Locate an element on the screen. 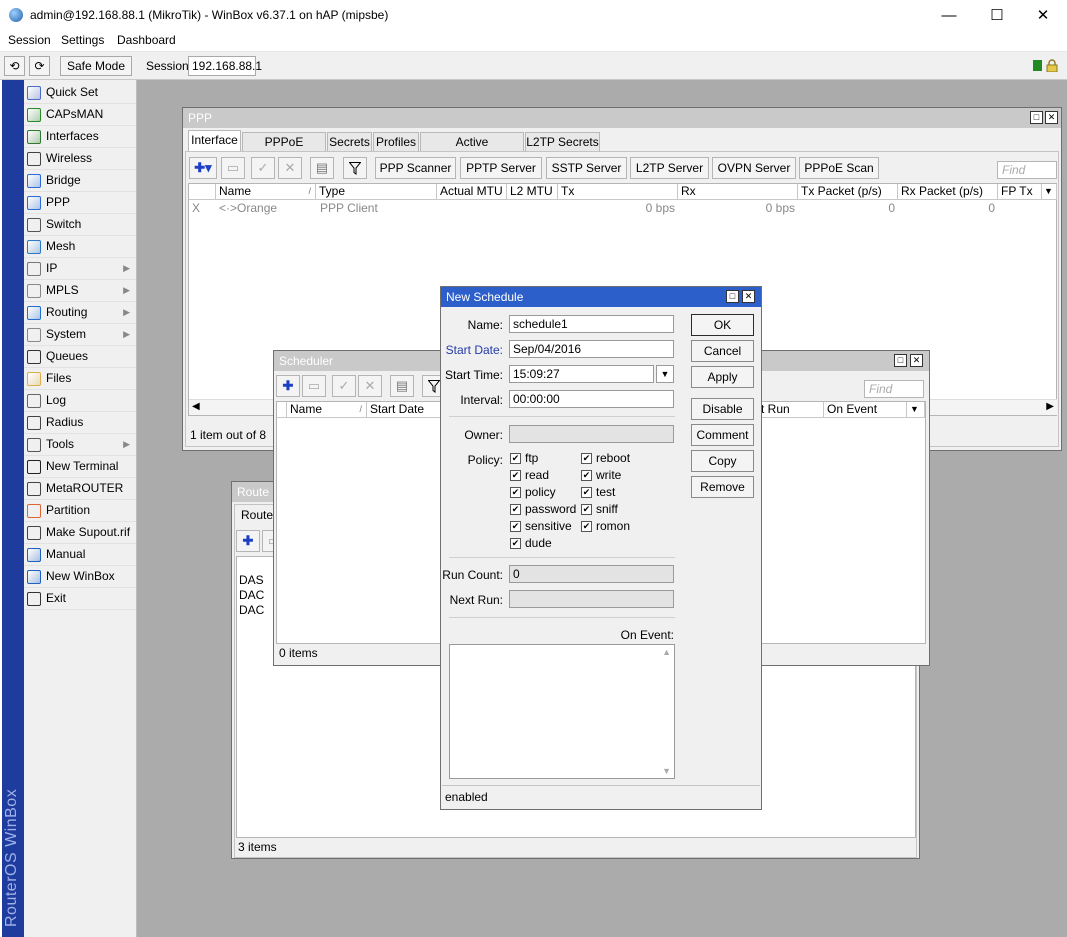  enable-button: ✓ is located at coordinates (263, 168).